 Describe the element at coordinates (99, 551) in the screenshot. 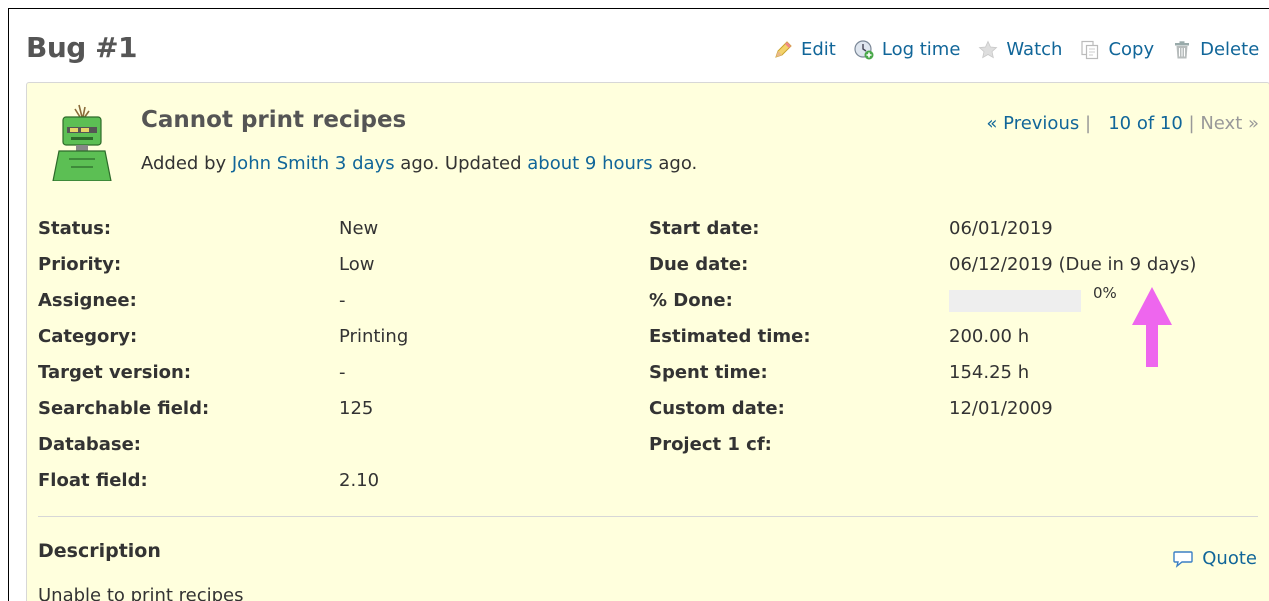

I see `description-heading: Description` at that location.